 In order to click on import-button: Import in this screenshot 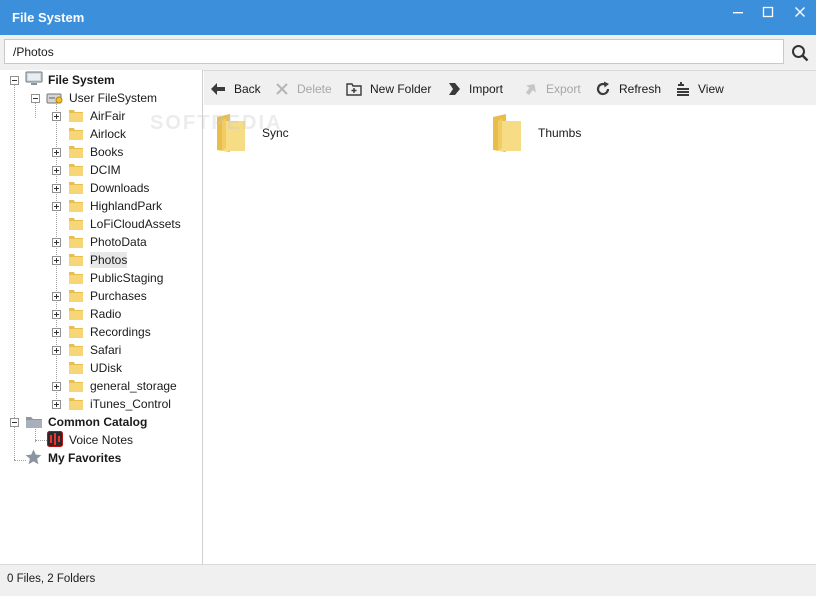, I will do `click(475, 89)`.